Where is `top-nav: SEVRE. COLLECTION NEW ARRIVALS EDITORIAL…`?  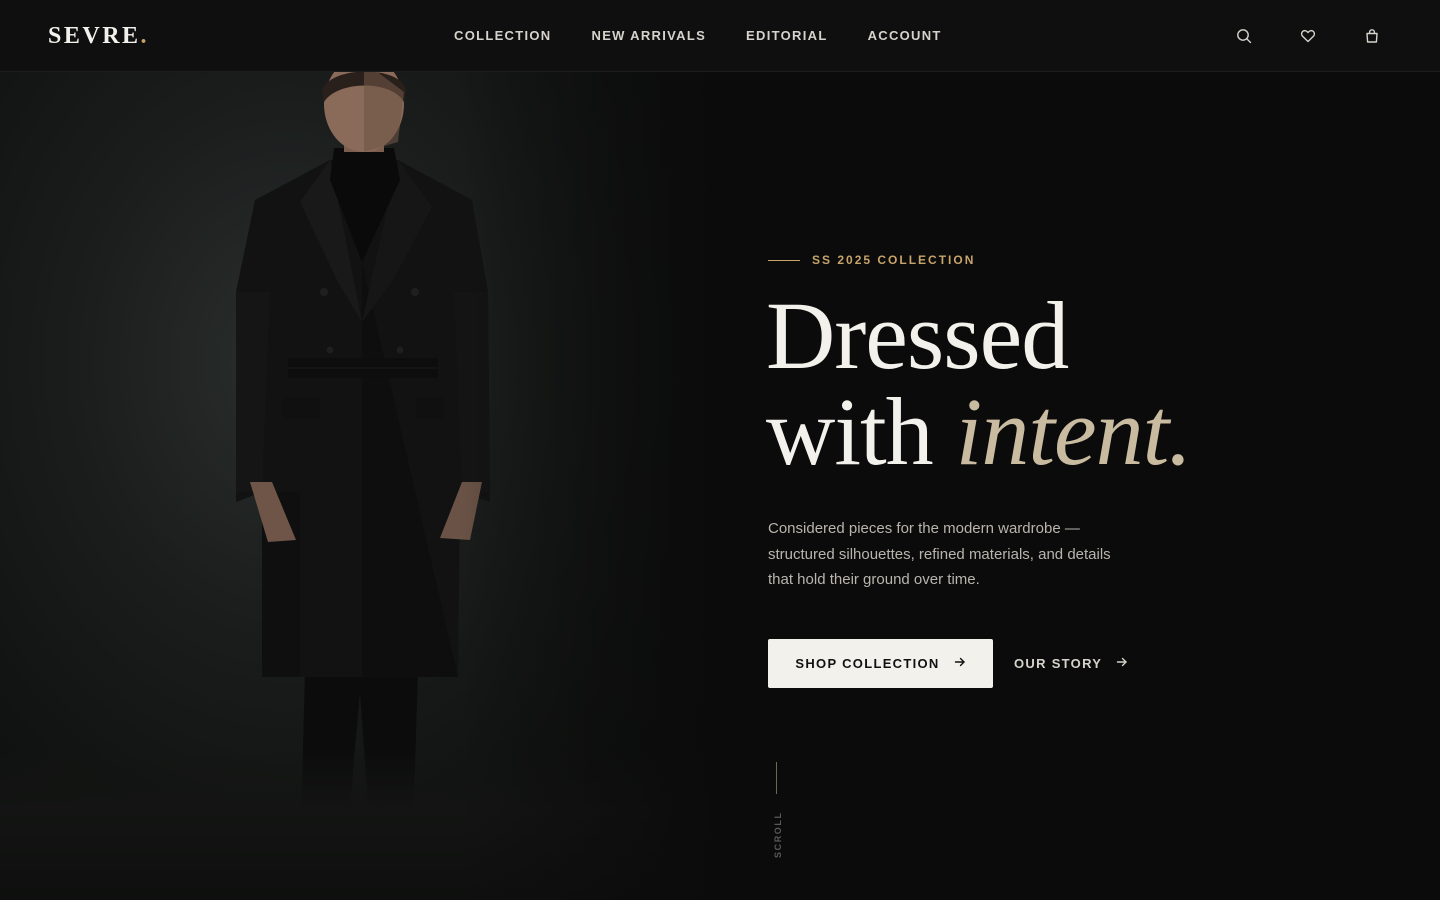 top-nav: SEVRE. COLLECTION NEW ARRIVALS EDITORIAL… is located at coordinates (720, 36).